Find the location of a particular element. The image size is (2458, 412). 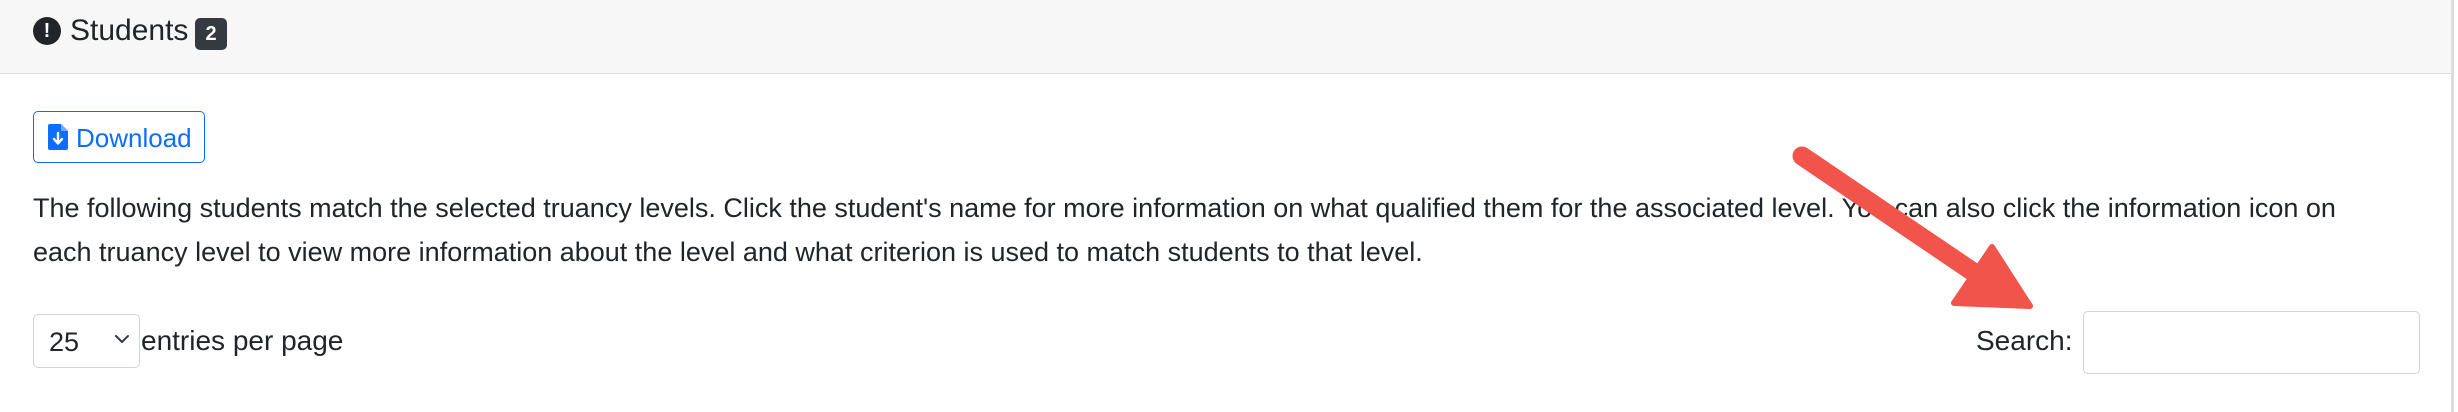

search-label: Search: is located at coordinates (2024, 340).